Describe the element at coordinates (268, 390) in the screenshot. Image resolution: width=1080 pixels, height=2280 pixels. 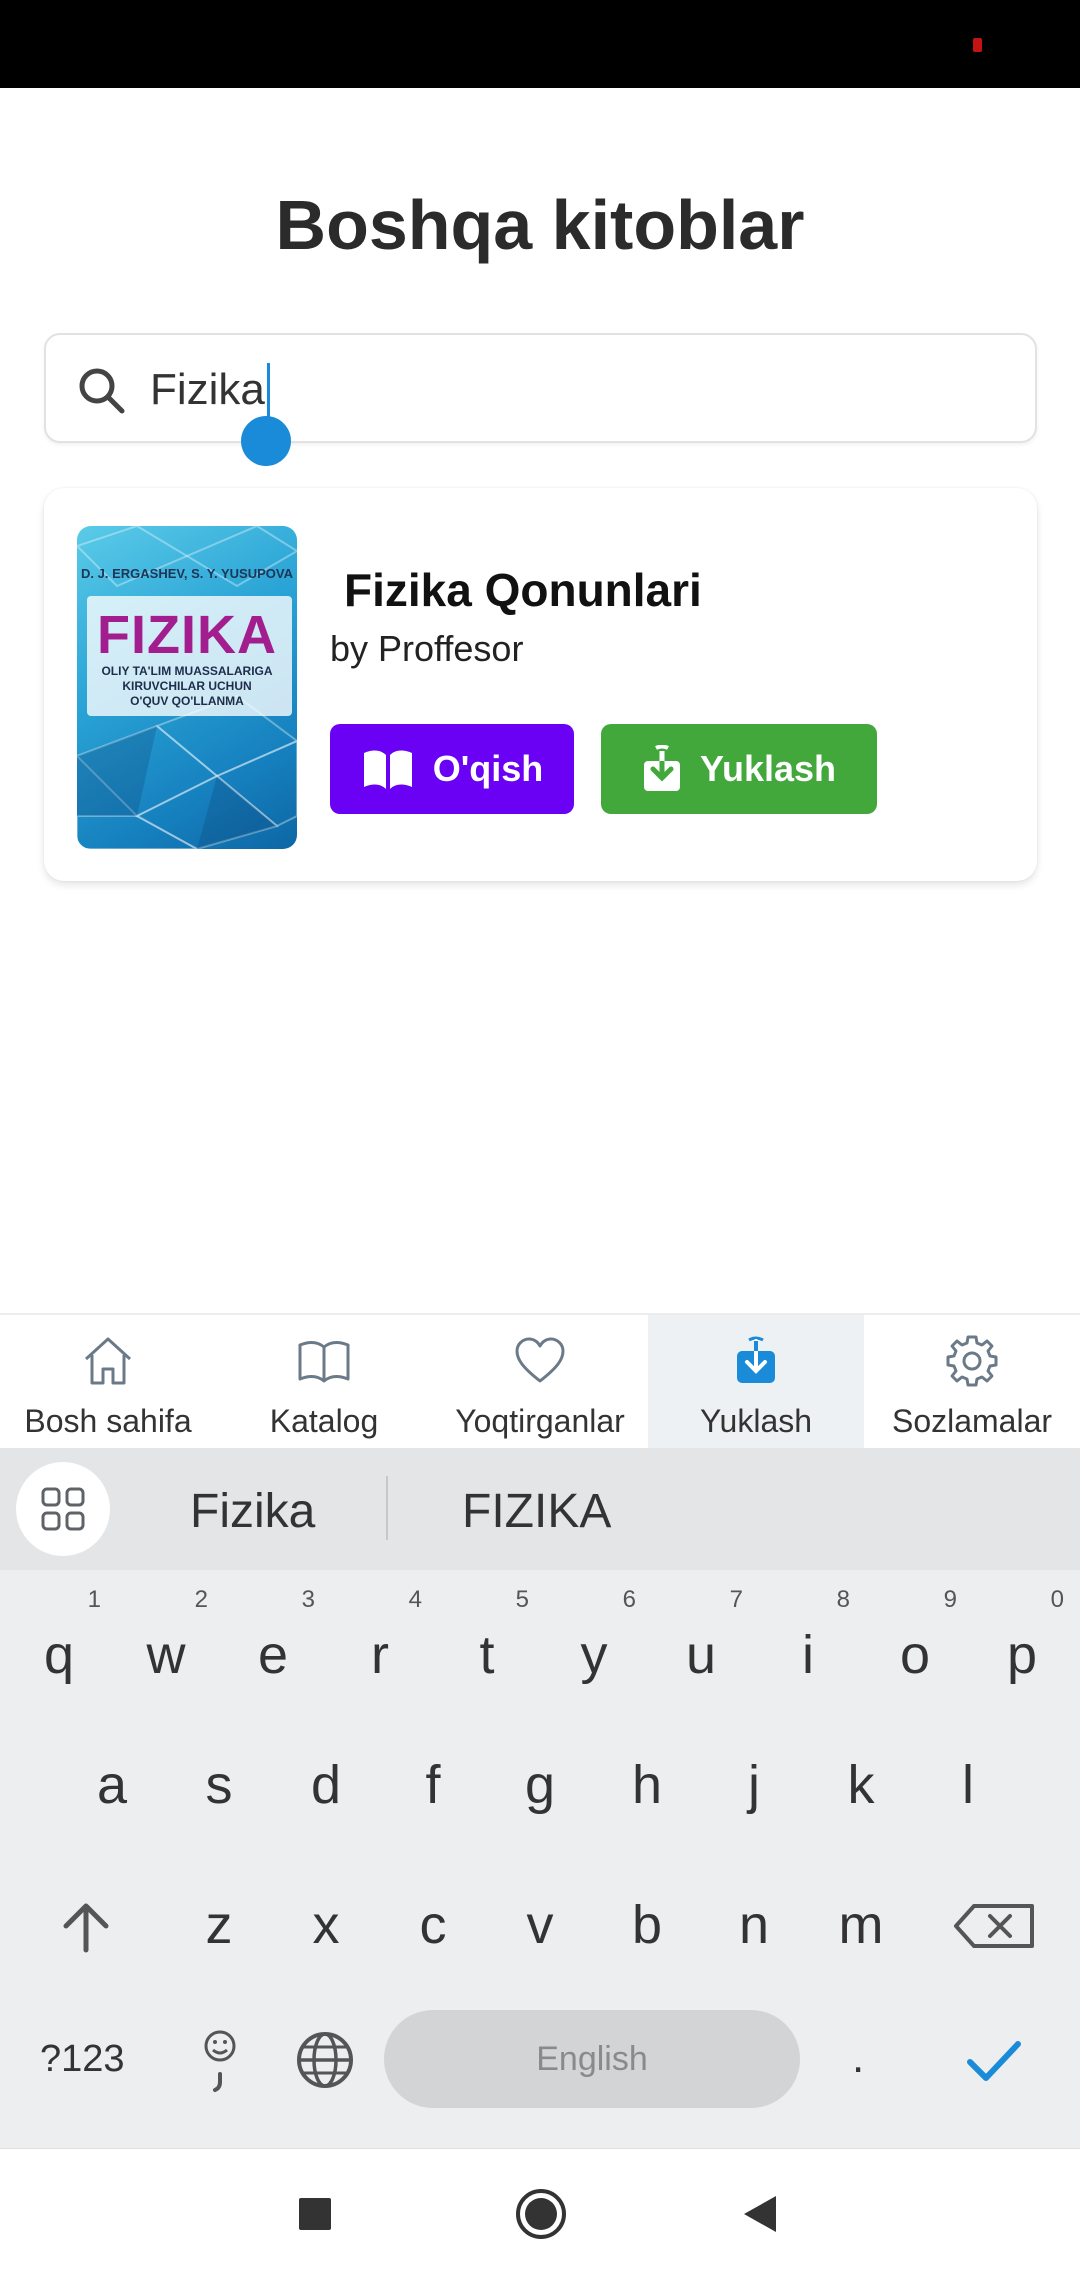
I see `text-cursor` at that location.